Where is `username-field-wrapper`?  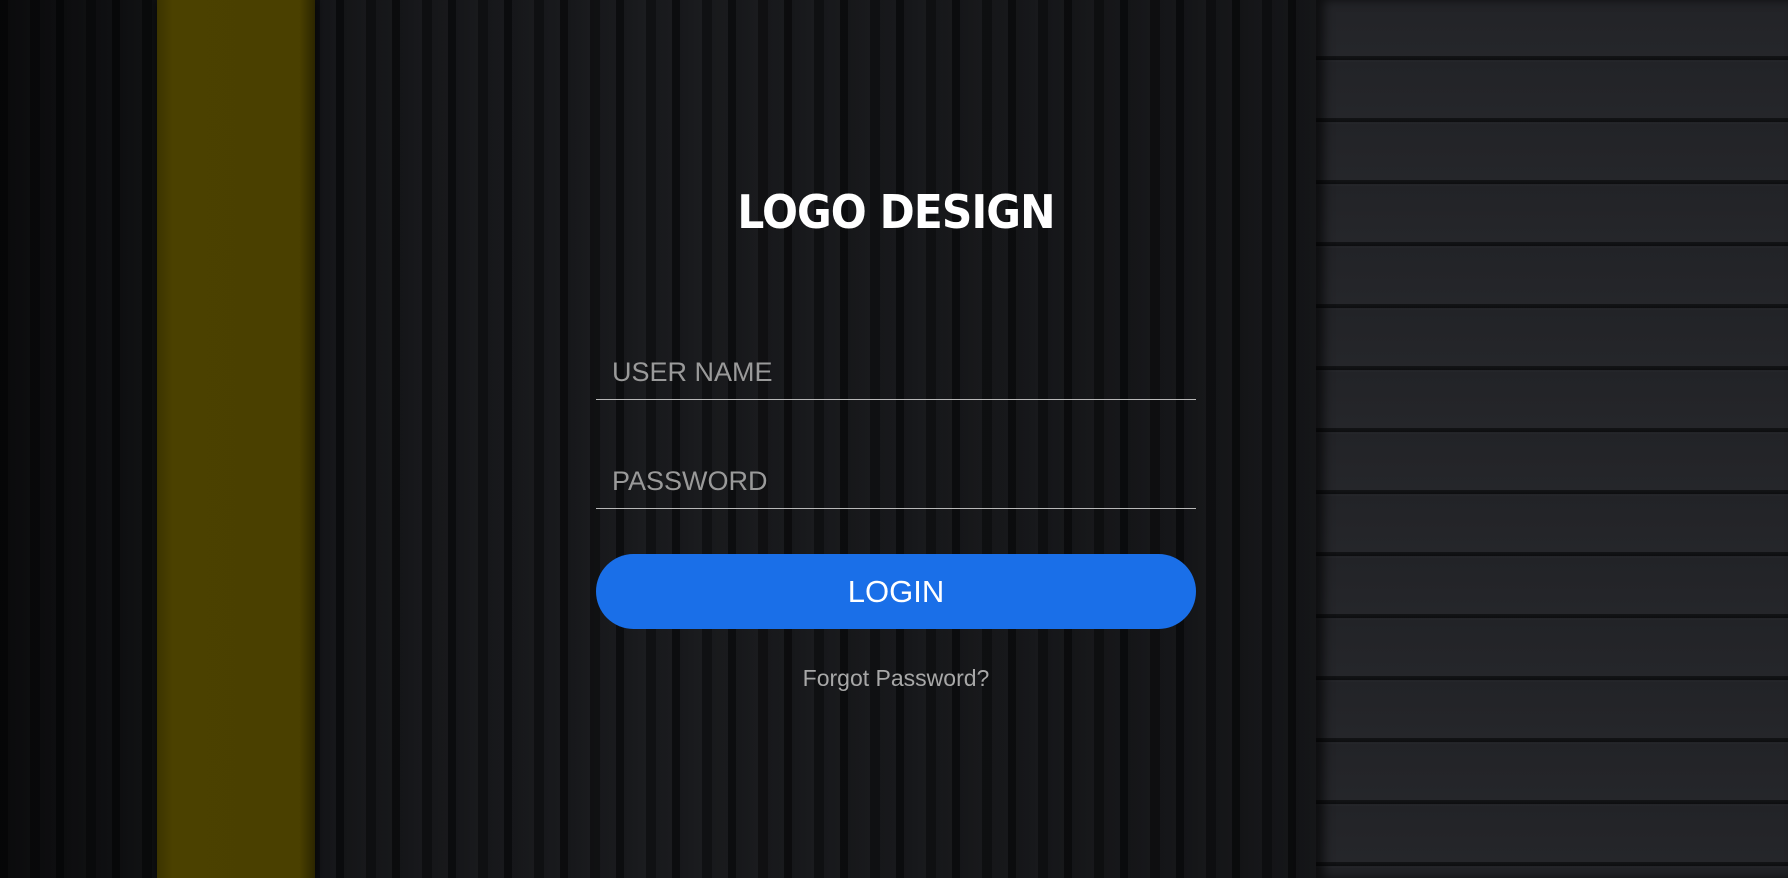
username-field-wrapper is located at coordinates (896, 364).